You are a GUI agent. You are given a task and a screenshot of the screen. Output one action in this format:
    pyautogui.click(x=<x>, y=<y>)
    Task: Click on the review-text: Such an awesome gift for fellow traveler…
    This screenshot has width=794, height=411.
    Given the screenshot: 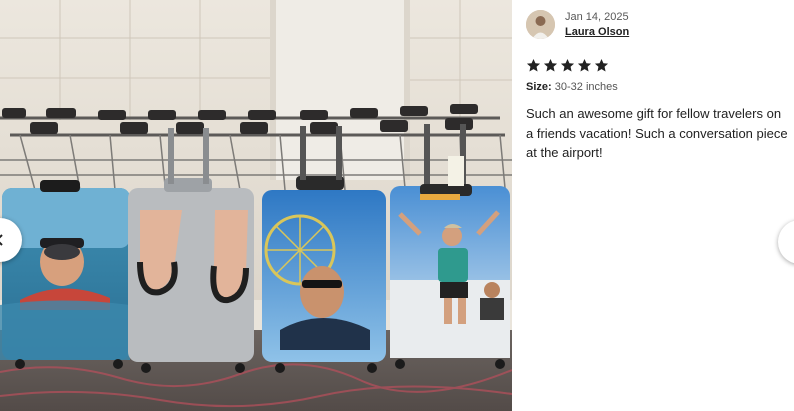 What is the action you would take?
    pyautogui.click(x=657, y=133)
    